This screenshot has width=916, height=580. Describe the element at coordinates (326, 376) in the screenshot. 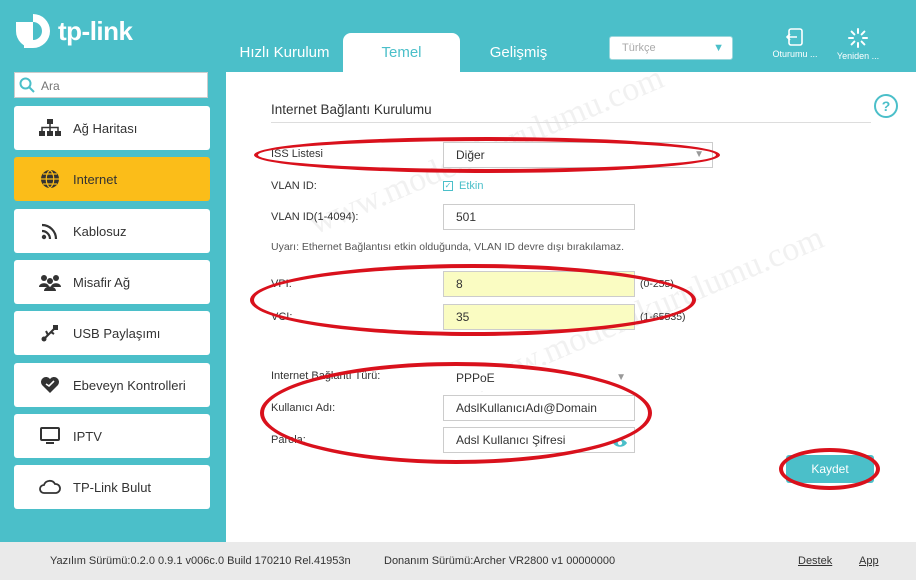

I see `connection-type-label: Internet Bağlantı Türü:` at that location.